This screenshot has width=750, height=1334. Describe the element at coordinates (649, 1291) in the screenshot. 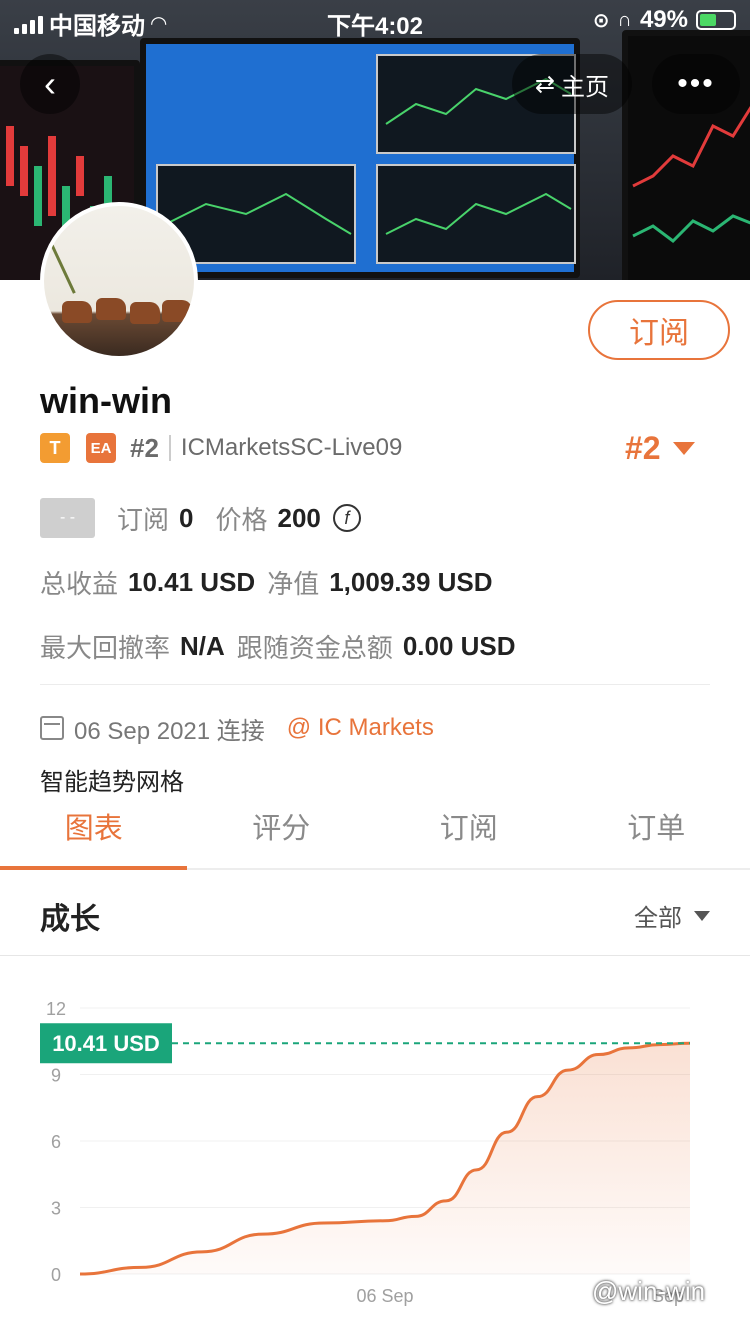

I see `watermark: @win-win` at that location.